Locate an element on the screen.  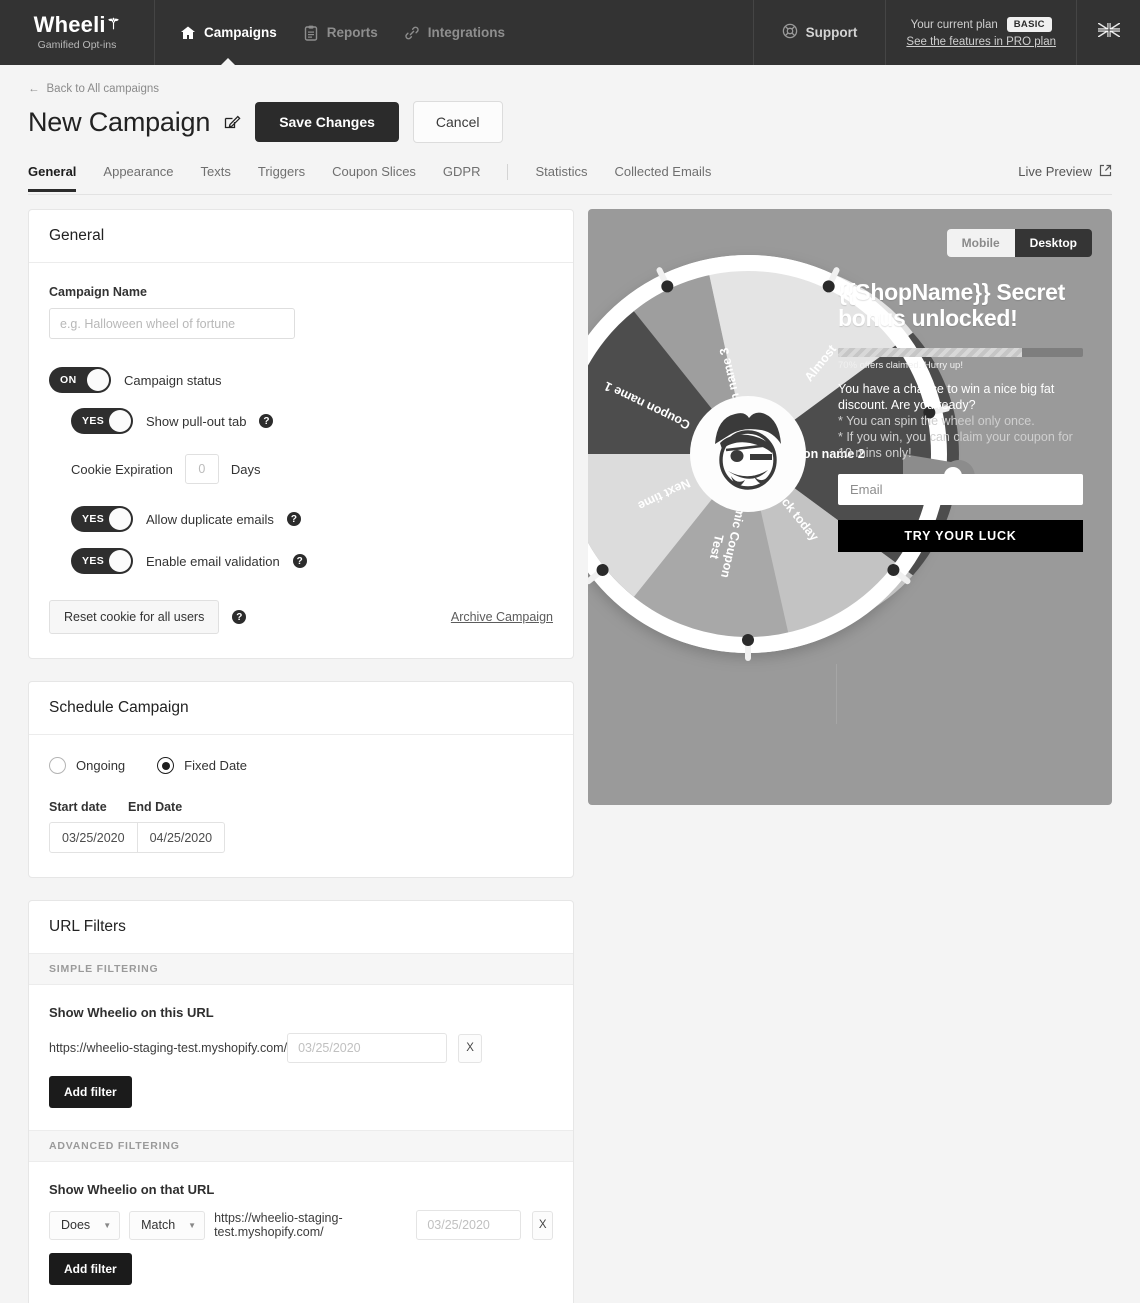
simple-filter-remove-button: X is located at coordinates (470, 1048).